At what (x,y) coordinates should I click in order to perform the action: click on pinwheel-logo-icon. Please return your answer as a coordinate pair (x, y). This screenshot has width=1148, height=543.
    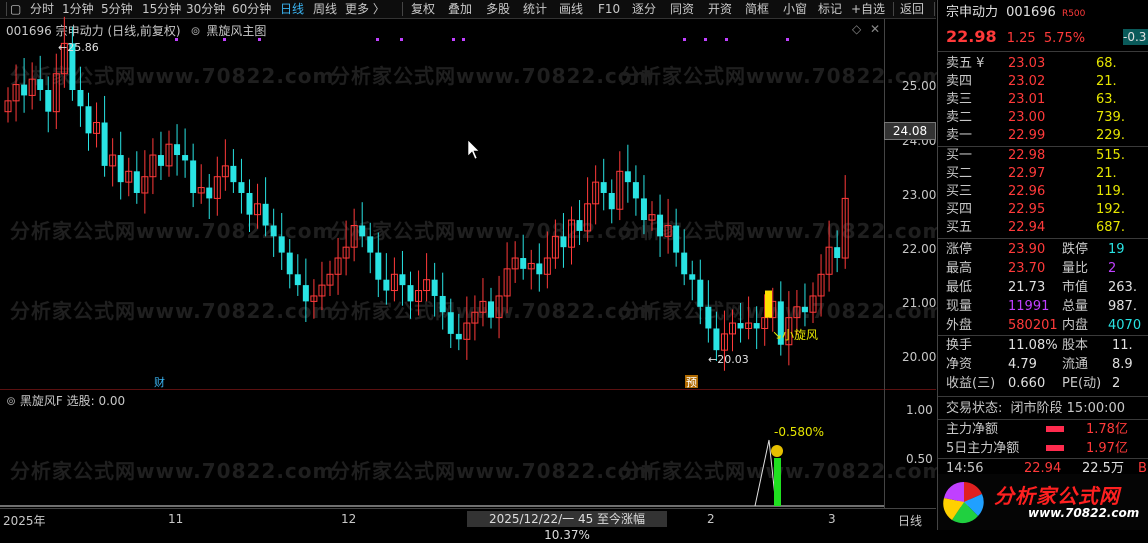
    Looking at the image, I should click on (963, 502).